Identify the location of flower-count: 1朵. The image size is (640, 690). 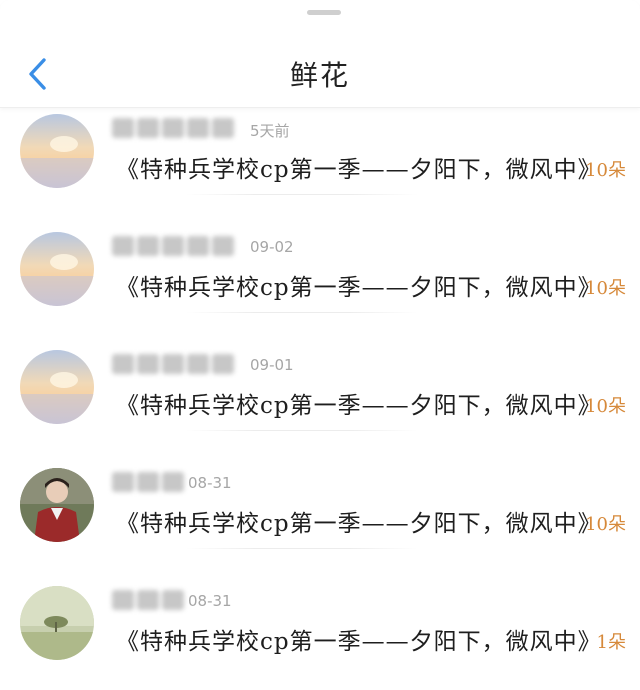
(611, 642).